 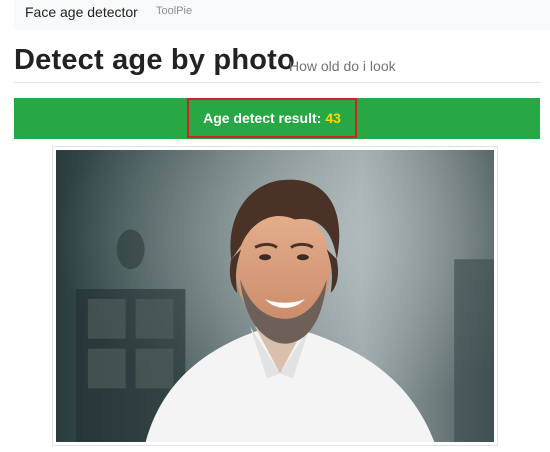 I want to click on result-banner: Age detect result: 43, so click(x=277, y=118).